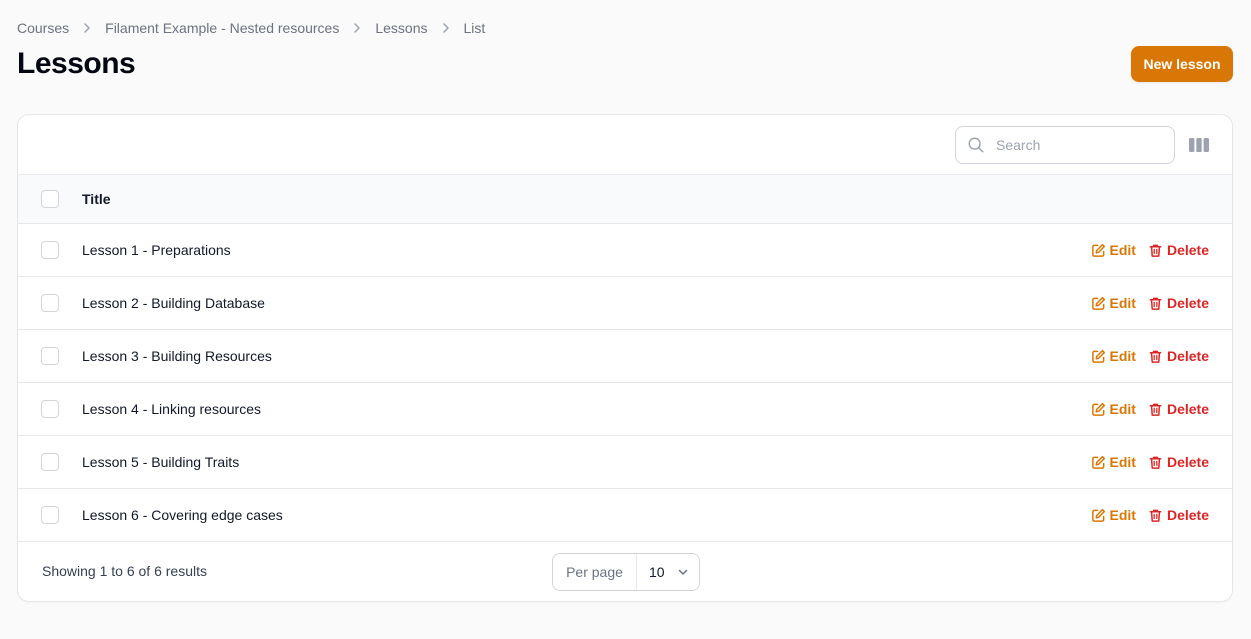  What do you see at coordinates (1081, 145) in the screenshot?
I see `search-input` at bounding box center [1081, 145].